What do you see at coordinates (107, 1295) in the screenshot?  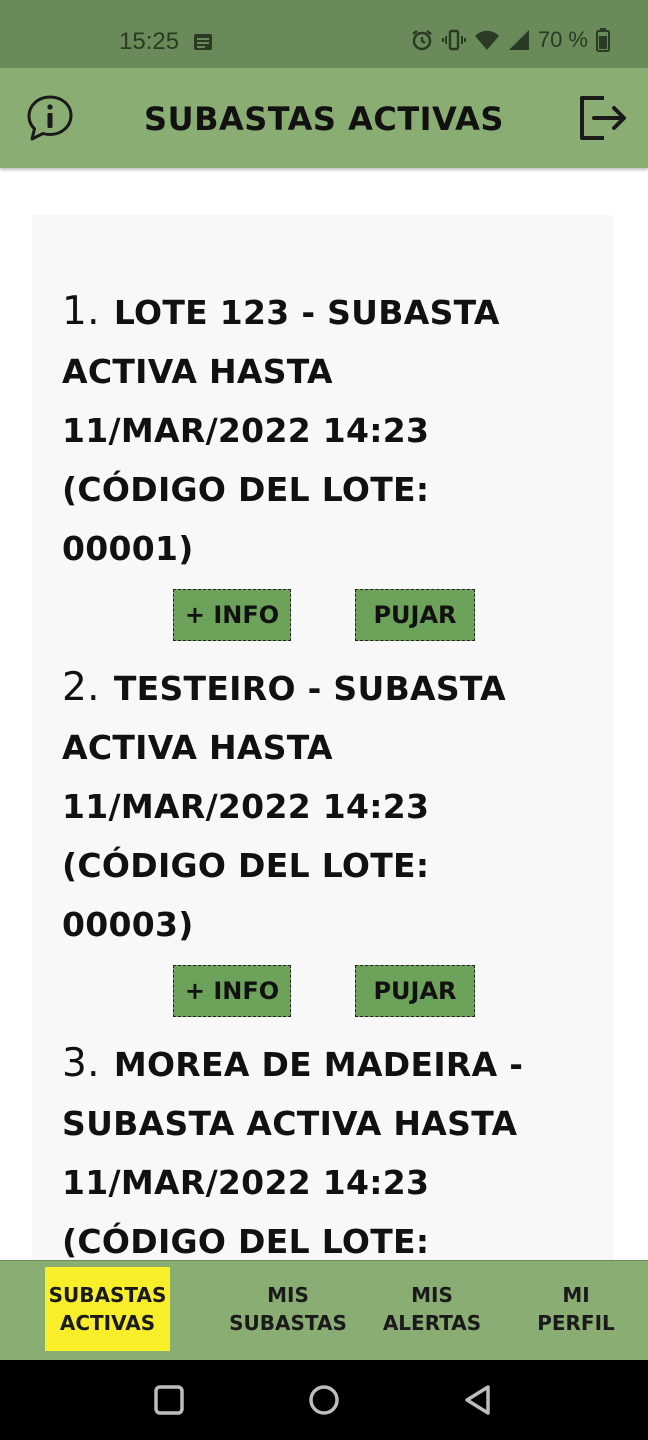 I see `nav-tab-label-line1: SUBASTAS` at bounding box center [107, 1295].